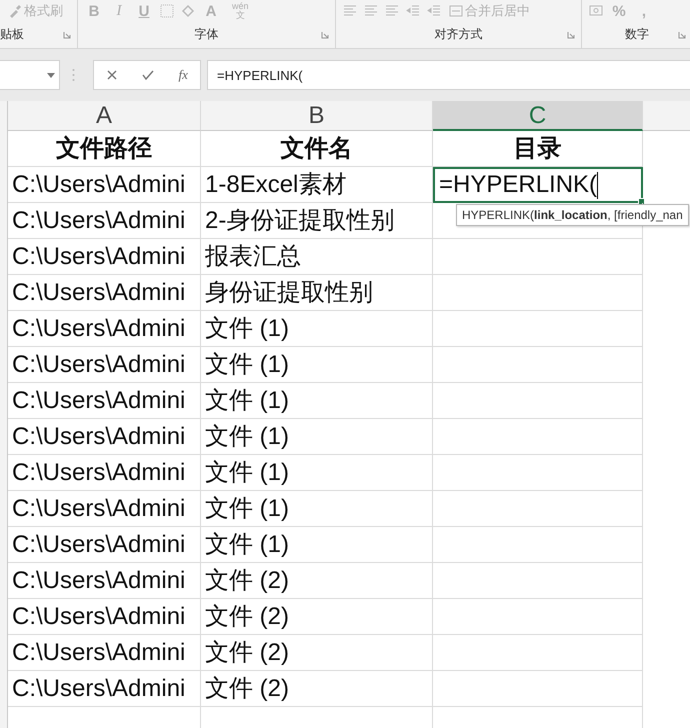  What do you see at coordinates (637, 34) in the screenshot?
I see `group-label: 数字` at bounding box center [637, 34].